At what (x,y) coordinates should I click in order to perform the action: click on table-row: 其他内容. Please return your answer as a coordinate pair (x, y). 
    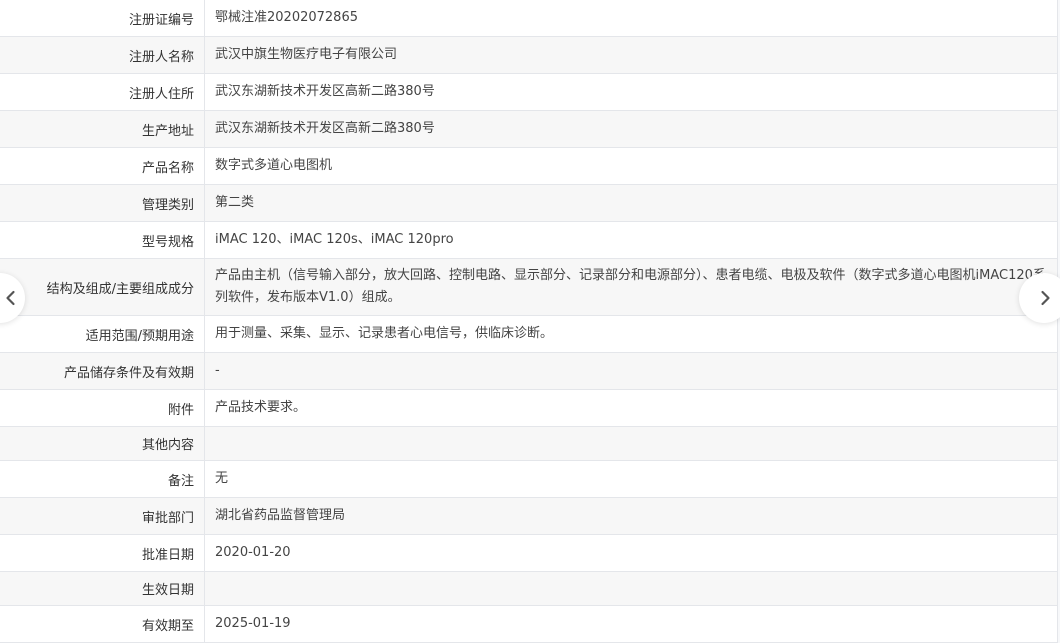
    Looking at the image, I should click on (528, 443).